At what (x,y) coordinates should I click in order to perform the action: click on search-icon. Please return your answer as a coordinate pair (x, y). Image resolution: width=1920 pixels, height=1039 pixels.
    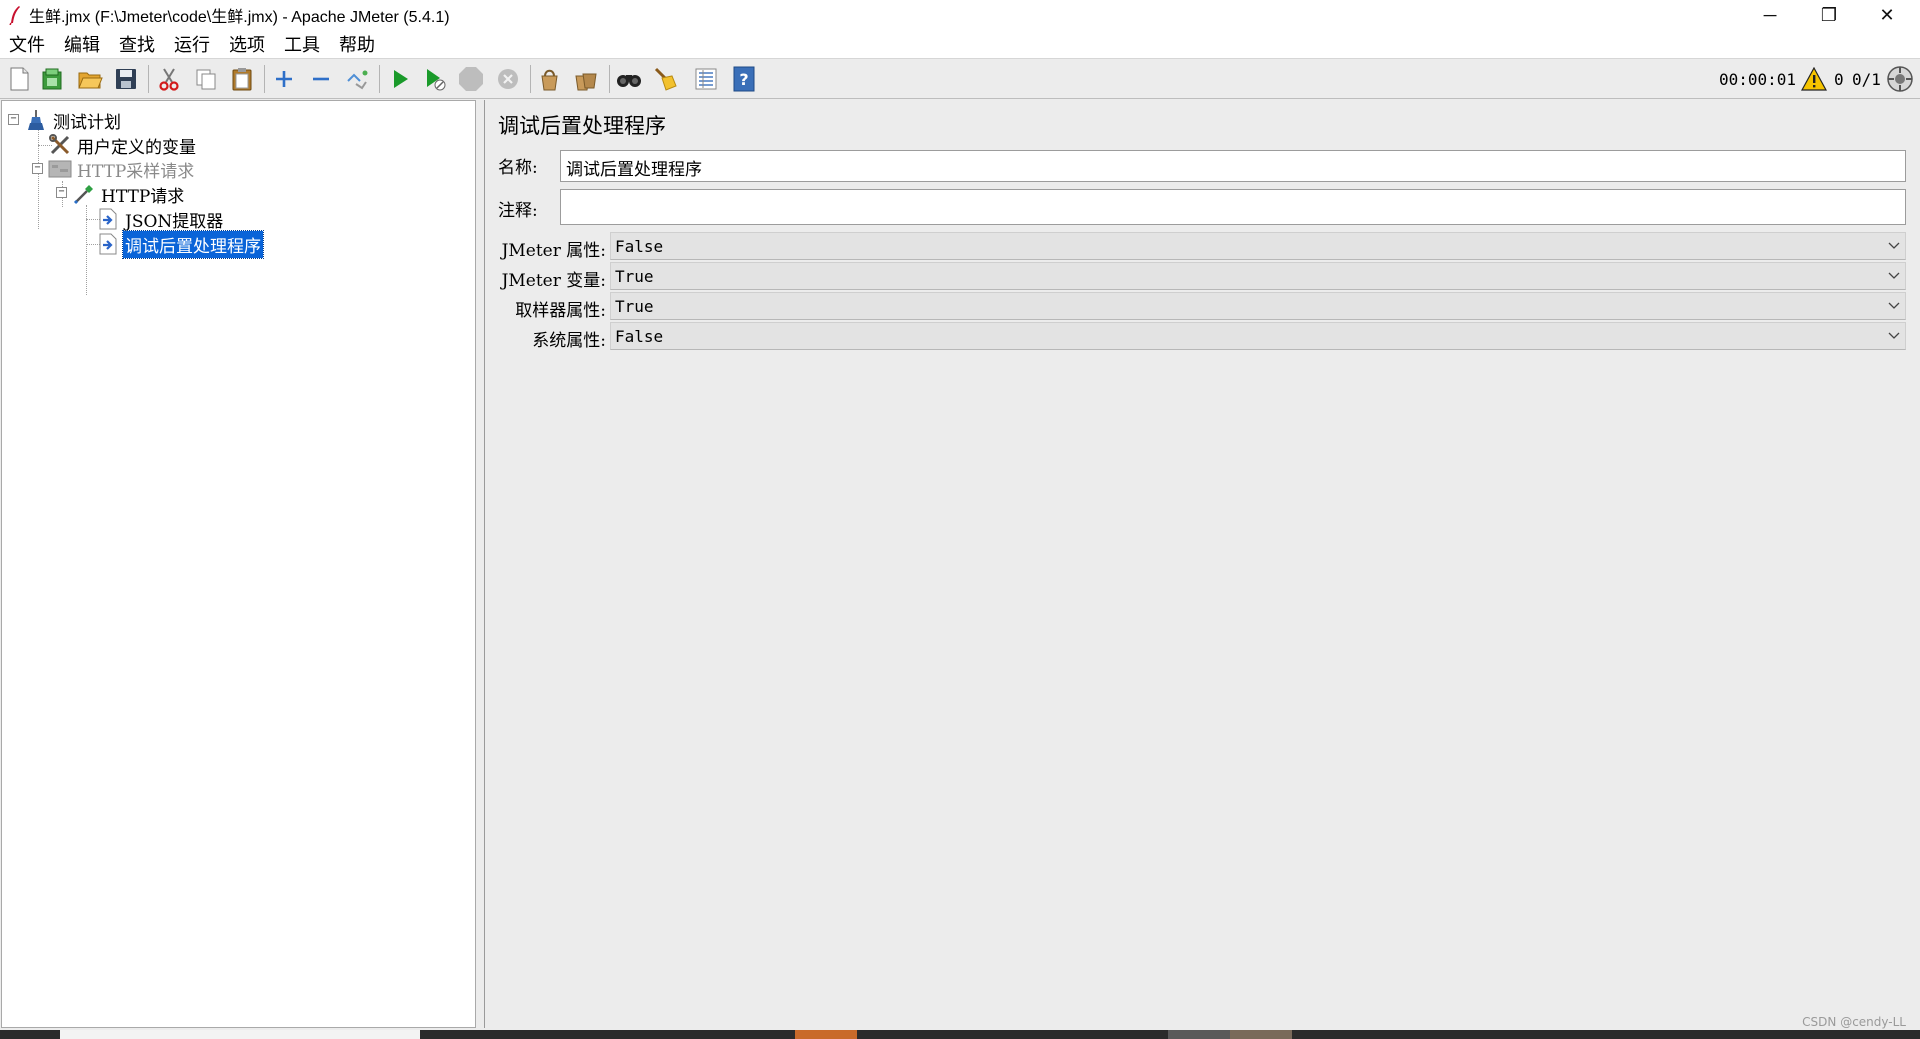
    Looking at the image, I should click on (629, 79).